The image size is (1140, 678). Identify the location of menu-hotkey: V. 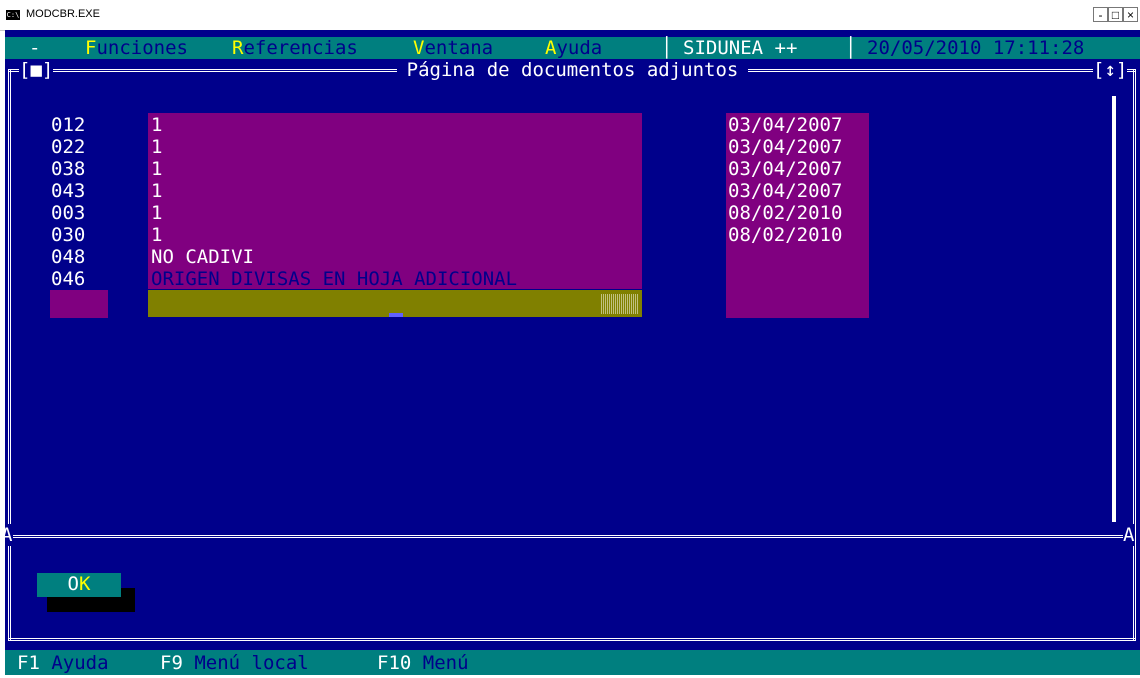
(419, 48).